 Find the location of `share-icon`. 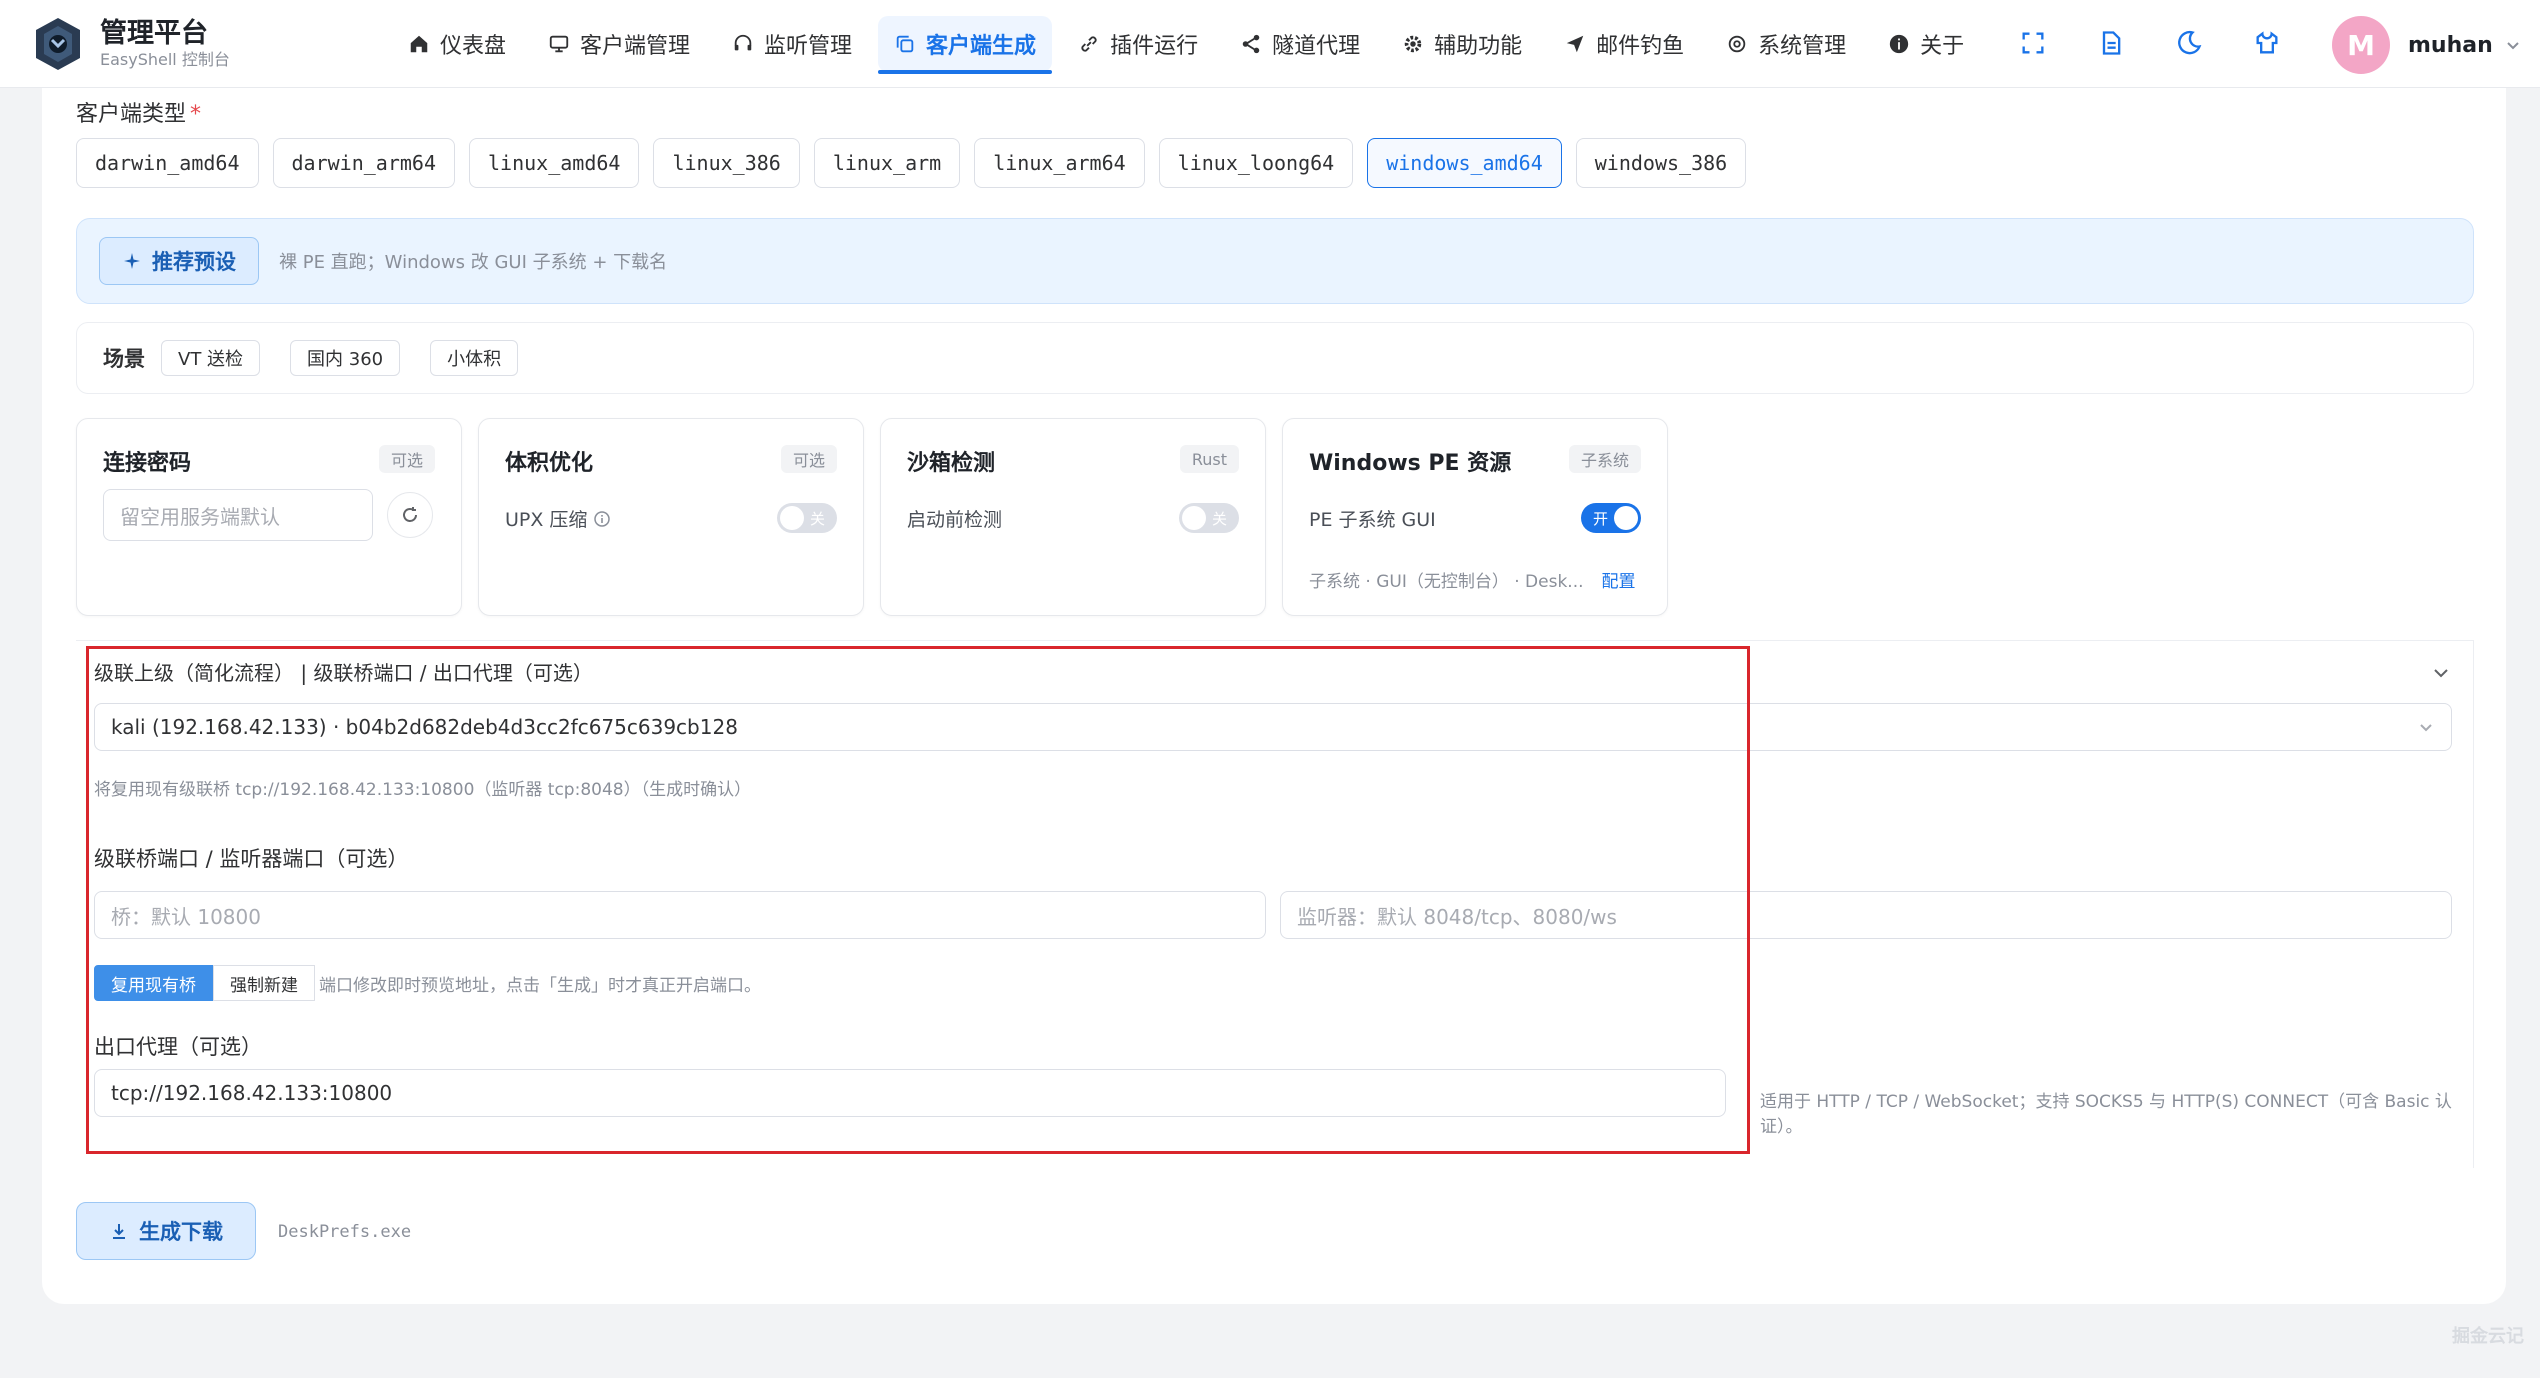

share-icon is located at coordinates (1251, 44).